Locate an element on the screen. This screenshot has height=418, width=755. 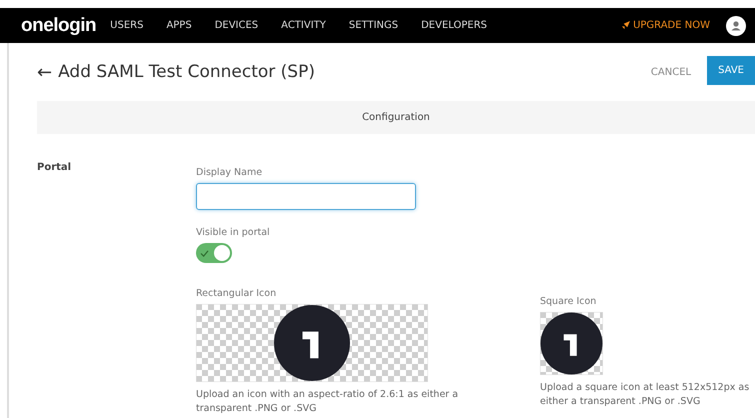
cancel-button: CANCEL is located at coordinates (671, 72).